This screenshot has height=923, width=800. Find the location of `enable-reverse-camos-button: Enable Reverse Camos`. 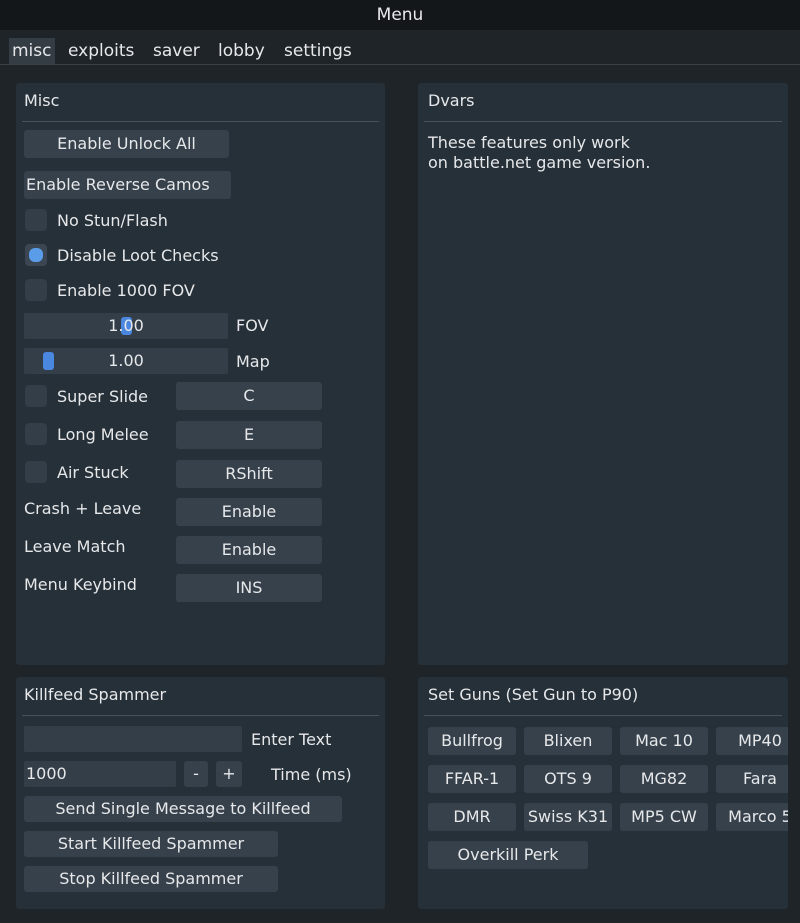

enable-reverse-camos-button: Enable Reverse Camos is located at coordinates (127, 185).